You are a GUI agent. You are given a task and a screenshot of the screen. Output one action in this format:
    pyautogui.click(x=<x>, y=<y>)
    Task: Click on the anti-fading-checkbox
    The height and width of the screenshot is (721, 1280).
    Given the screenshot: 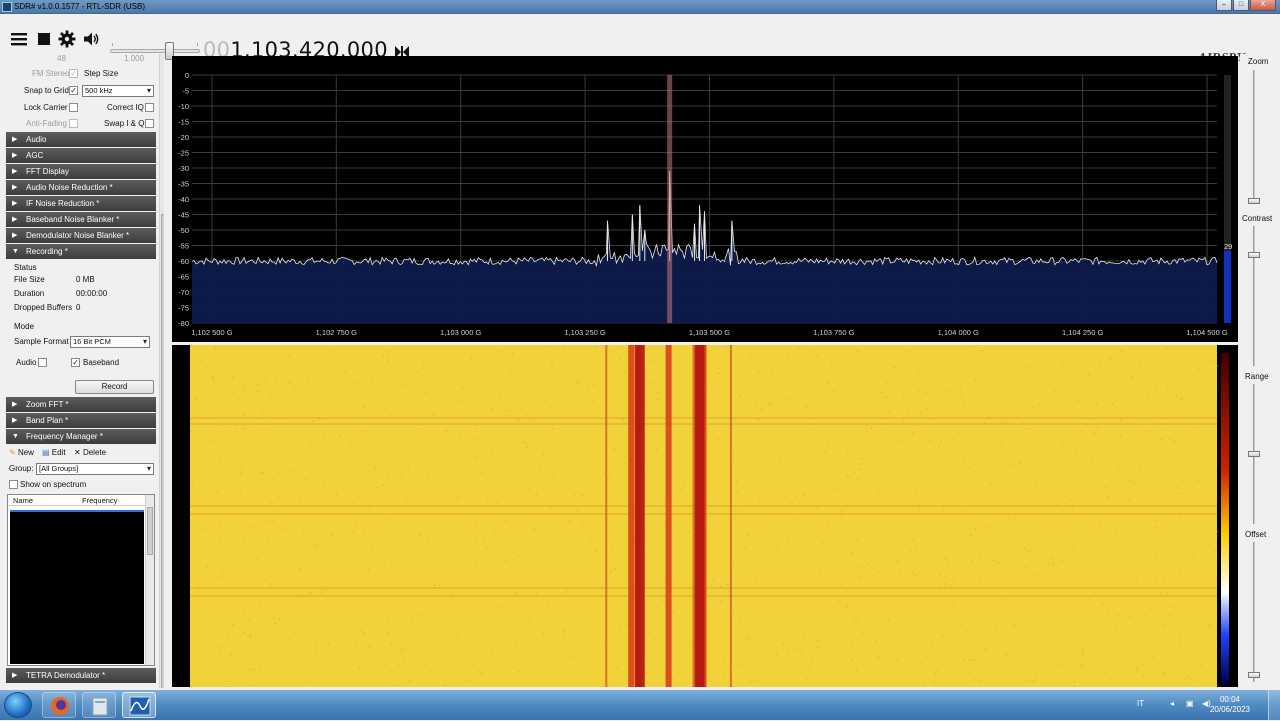 What is the action you would take?
    pyautogui.click(x=73, y=123)
    